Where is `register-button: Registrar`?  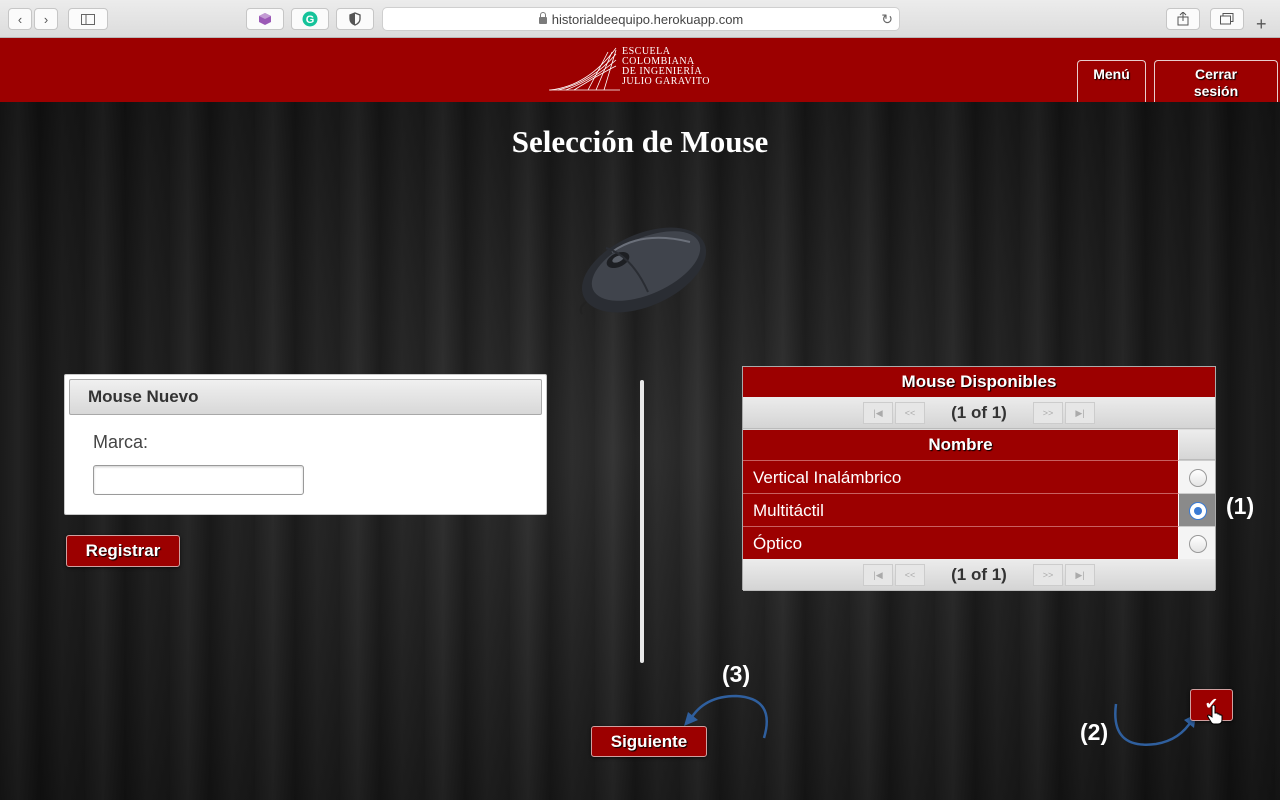 register-button: Registrar is located at coordinates (123, 551).